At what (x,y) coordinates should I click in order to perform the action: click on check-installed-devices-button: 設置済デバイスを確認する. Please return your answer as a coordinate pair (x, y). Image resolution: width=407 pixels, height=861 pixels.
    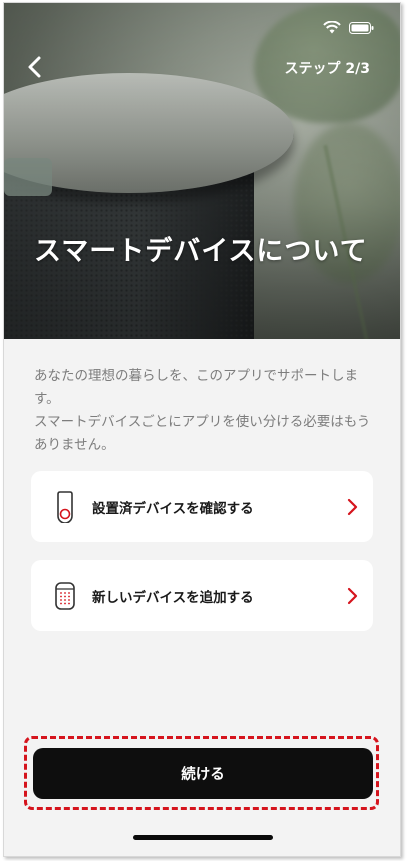
    Looking at the image, I should click on (202, 506).